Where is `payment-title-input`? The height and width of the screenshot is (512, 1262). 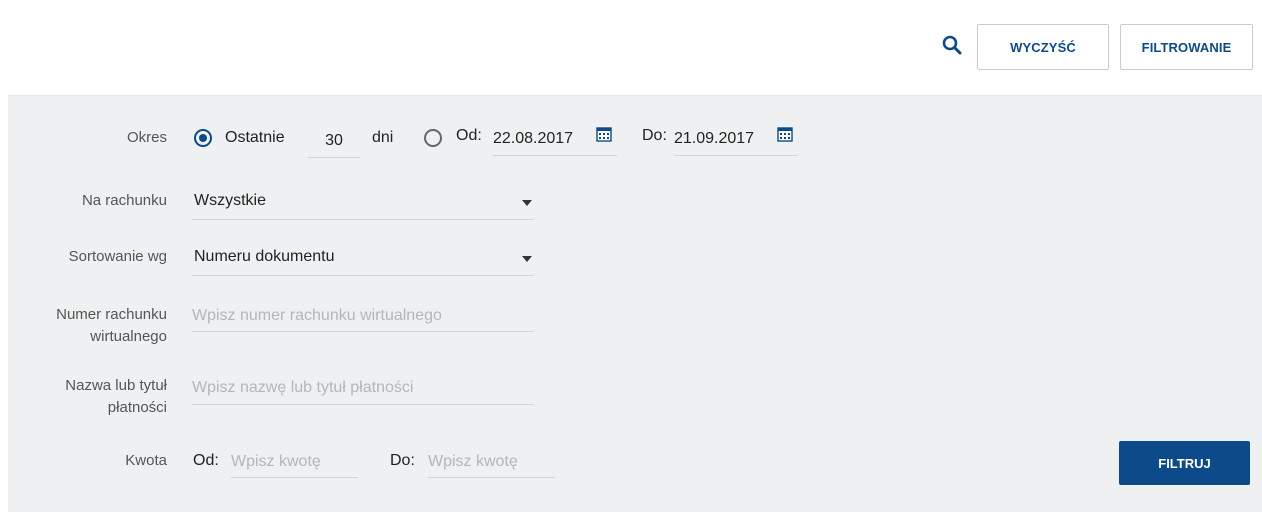 payment-title-input is located at coordinates (363, 388).